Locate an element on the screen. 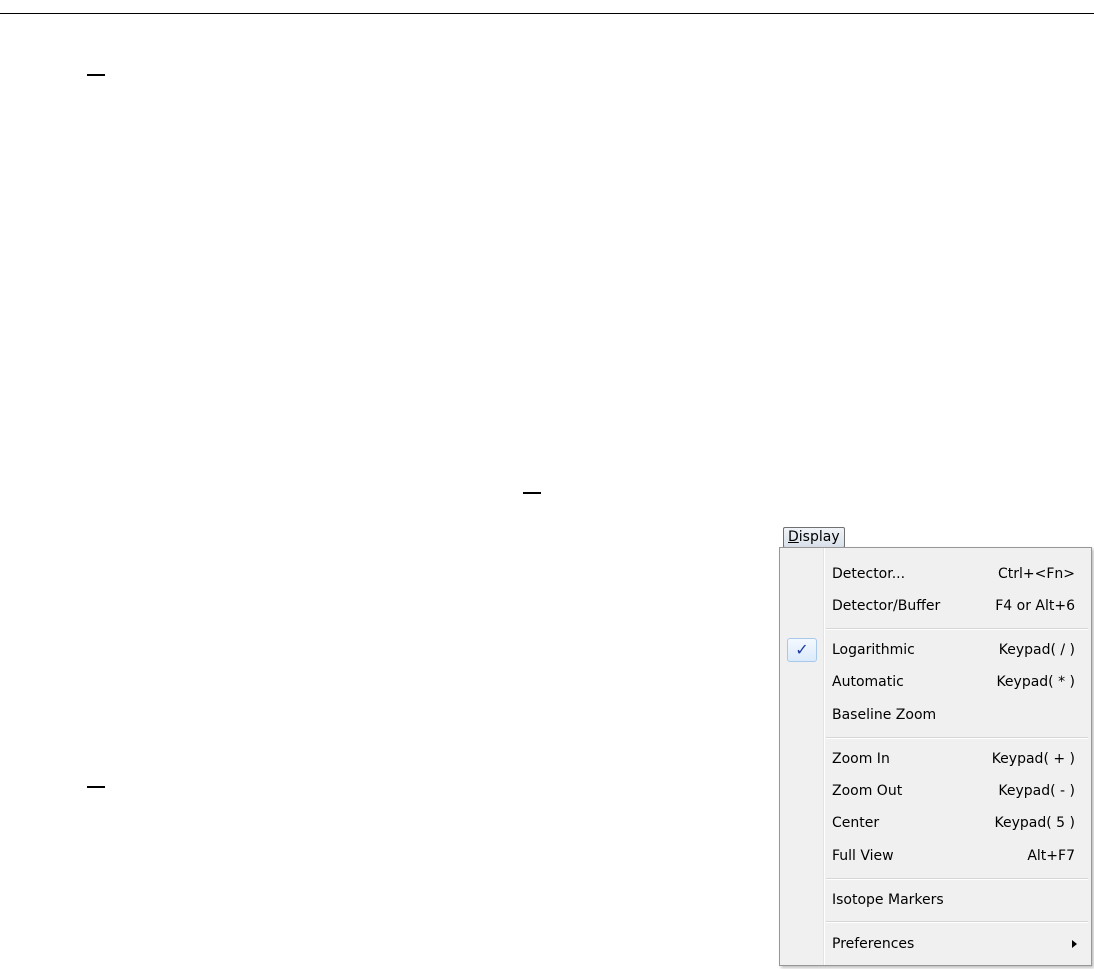 Image resolution: width=1094 pixels, height=969 pixels. menu-item-automatic: Automatic Keypad( * ) is located at coordinates (935, 682).